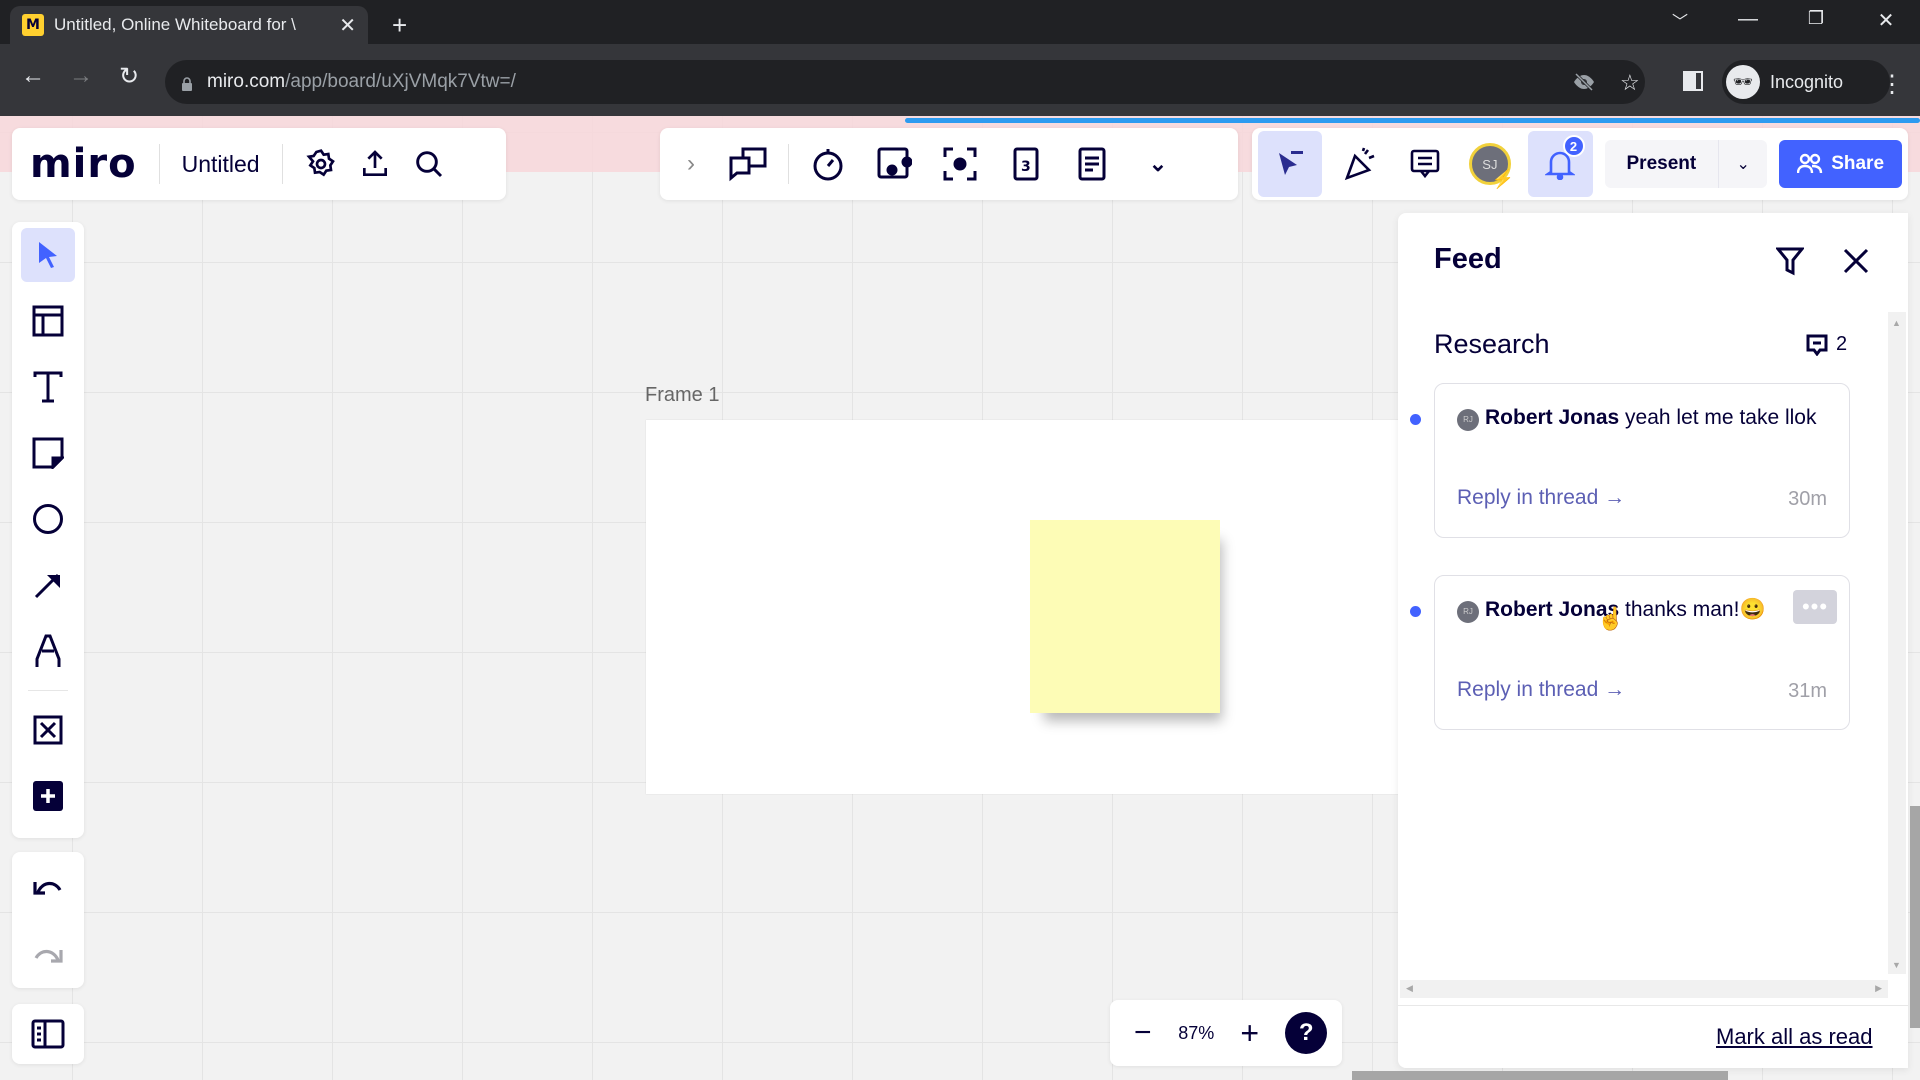  Describe the element at coordinates (1896, 965) in the screenshot. I see `scroll-down-icon: ▼` at that location.